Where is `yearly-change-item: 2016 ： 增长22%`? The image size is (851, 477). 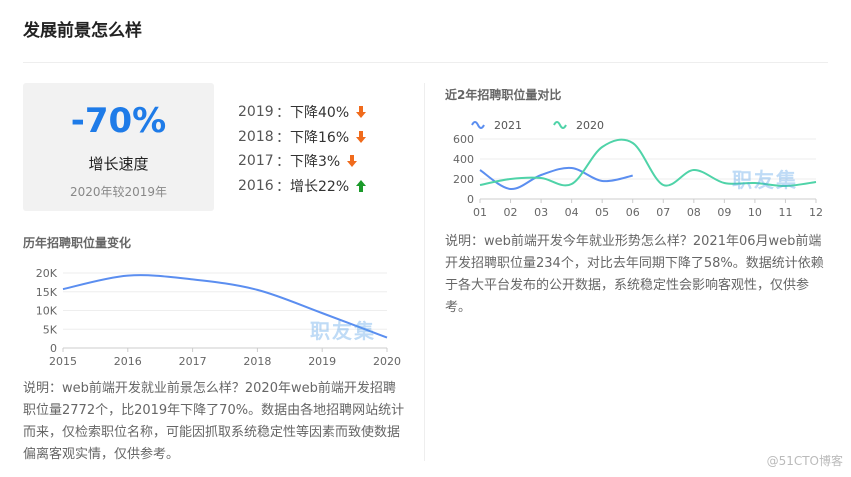
yearly-change-item: 2016 ： 增长22% is located at coordinates (323, 186).